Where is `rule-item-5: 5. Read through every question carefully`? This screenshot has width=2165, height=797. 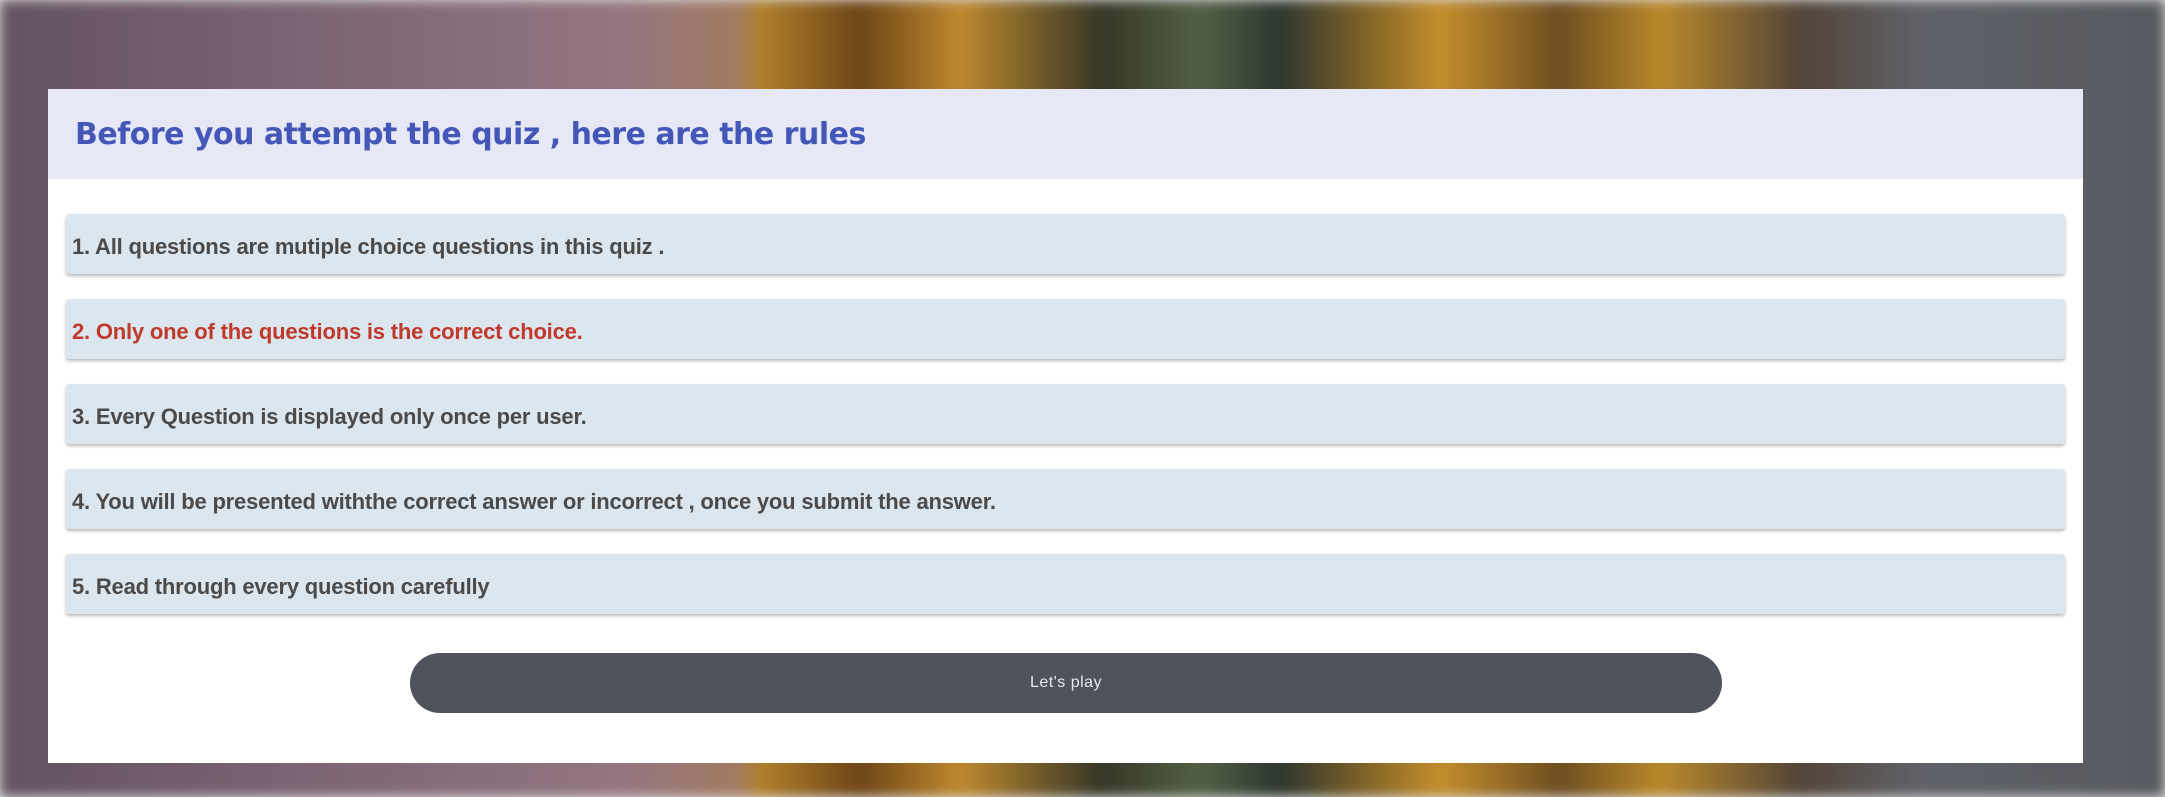 rule-item-5: 5. Read through every question carefully is located at coordinates (1065, 584).